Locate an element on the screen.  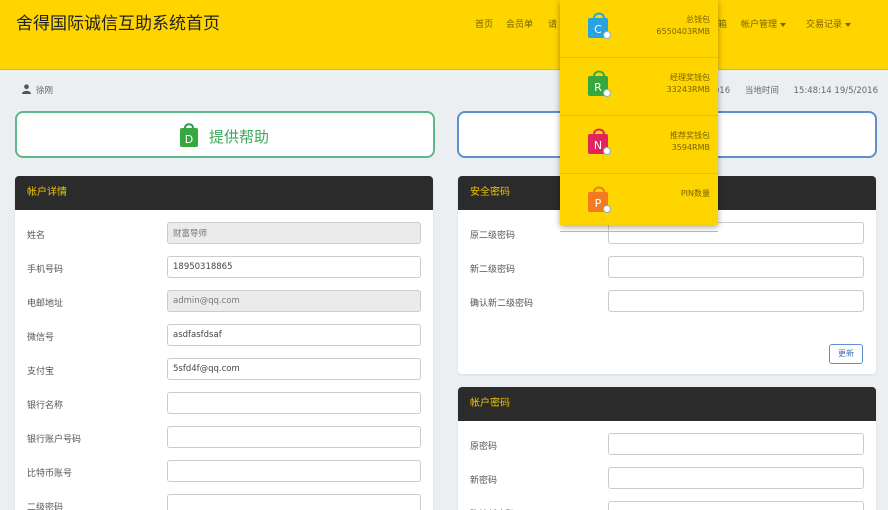
nav-item-4: 帐户管理 is located at coordinates (764, 23).